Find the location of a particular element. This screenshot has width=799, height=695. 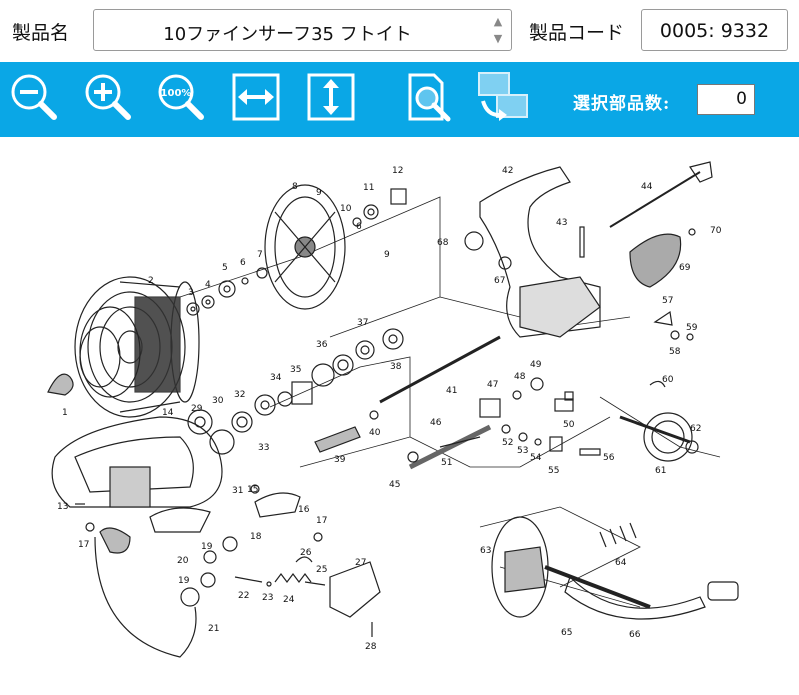

zoom-in-button is located at coordinates (108, 97).